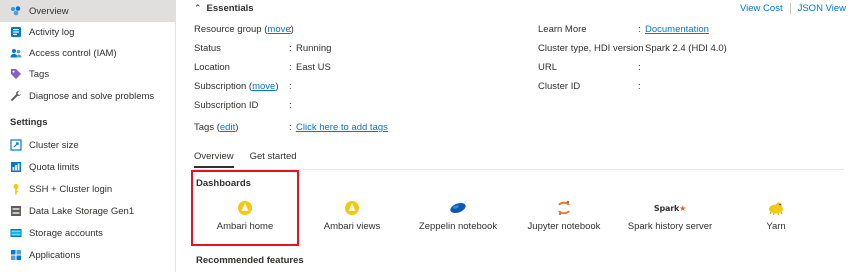 This screenshot has width=852, height=272. Describe the element at coordinates (52, 32) in the screenshot. I see `sidebar-item-label: Activity log` at that location.